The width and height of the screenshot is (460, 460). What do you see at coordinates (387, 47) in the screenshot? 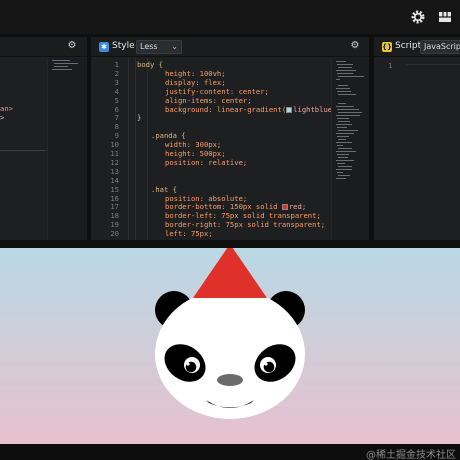
I see `js-icon: {}` at bounding box center [387, 47].